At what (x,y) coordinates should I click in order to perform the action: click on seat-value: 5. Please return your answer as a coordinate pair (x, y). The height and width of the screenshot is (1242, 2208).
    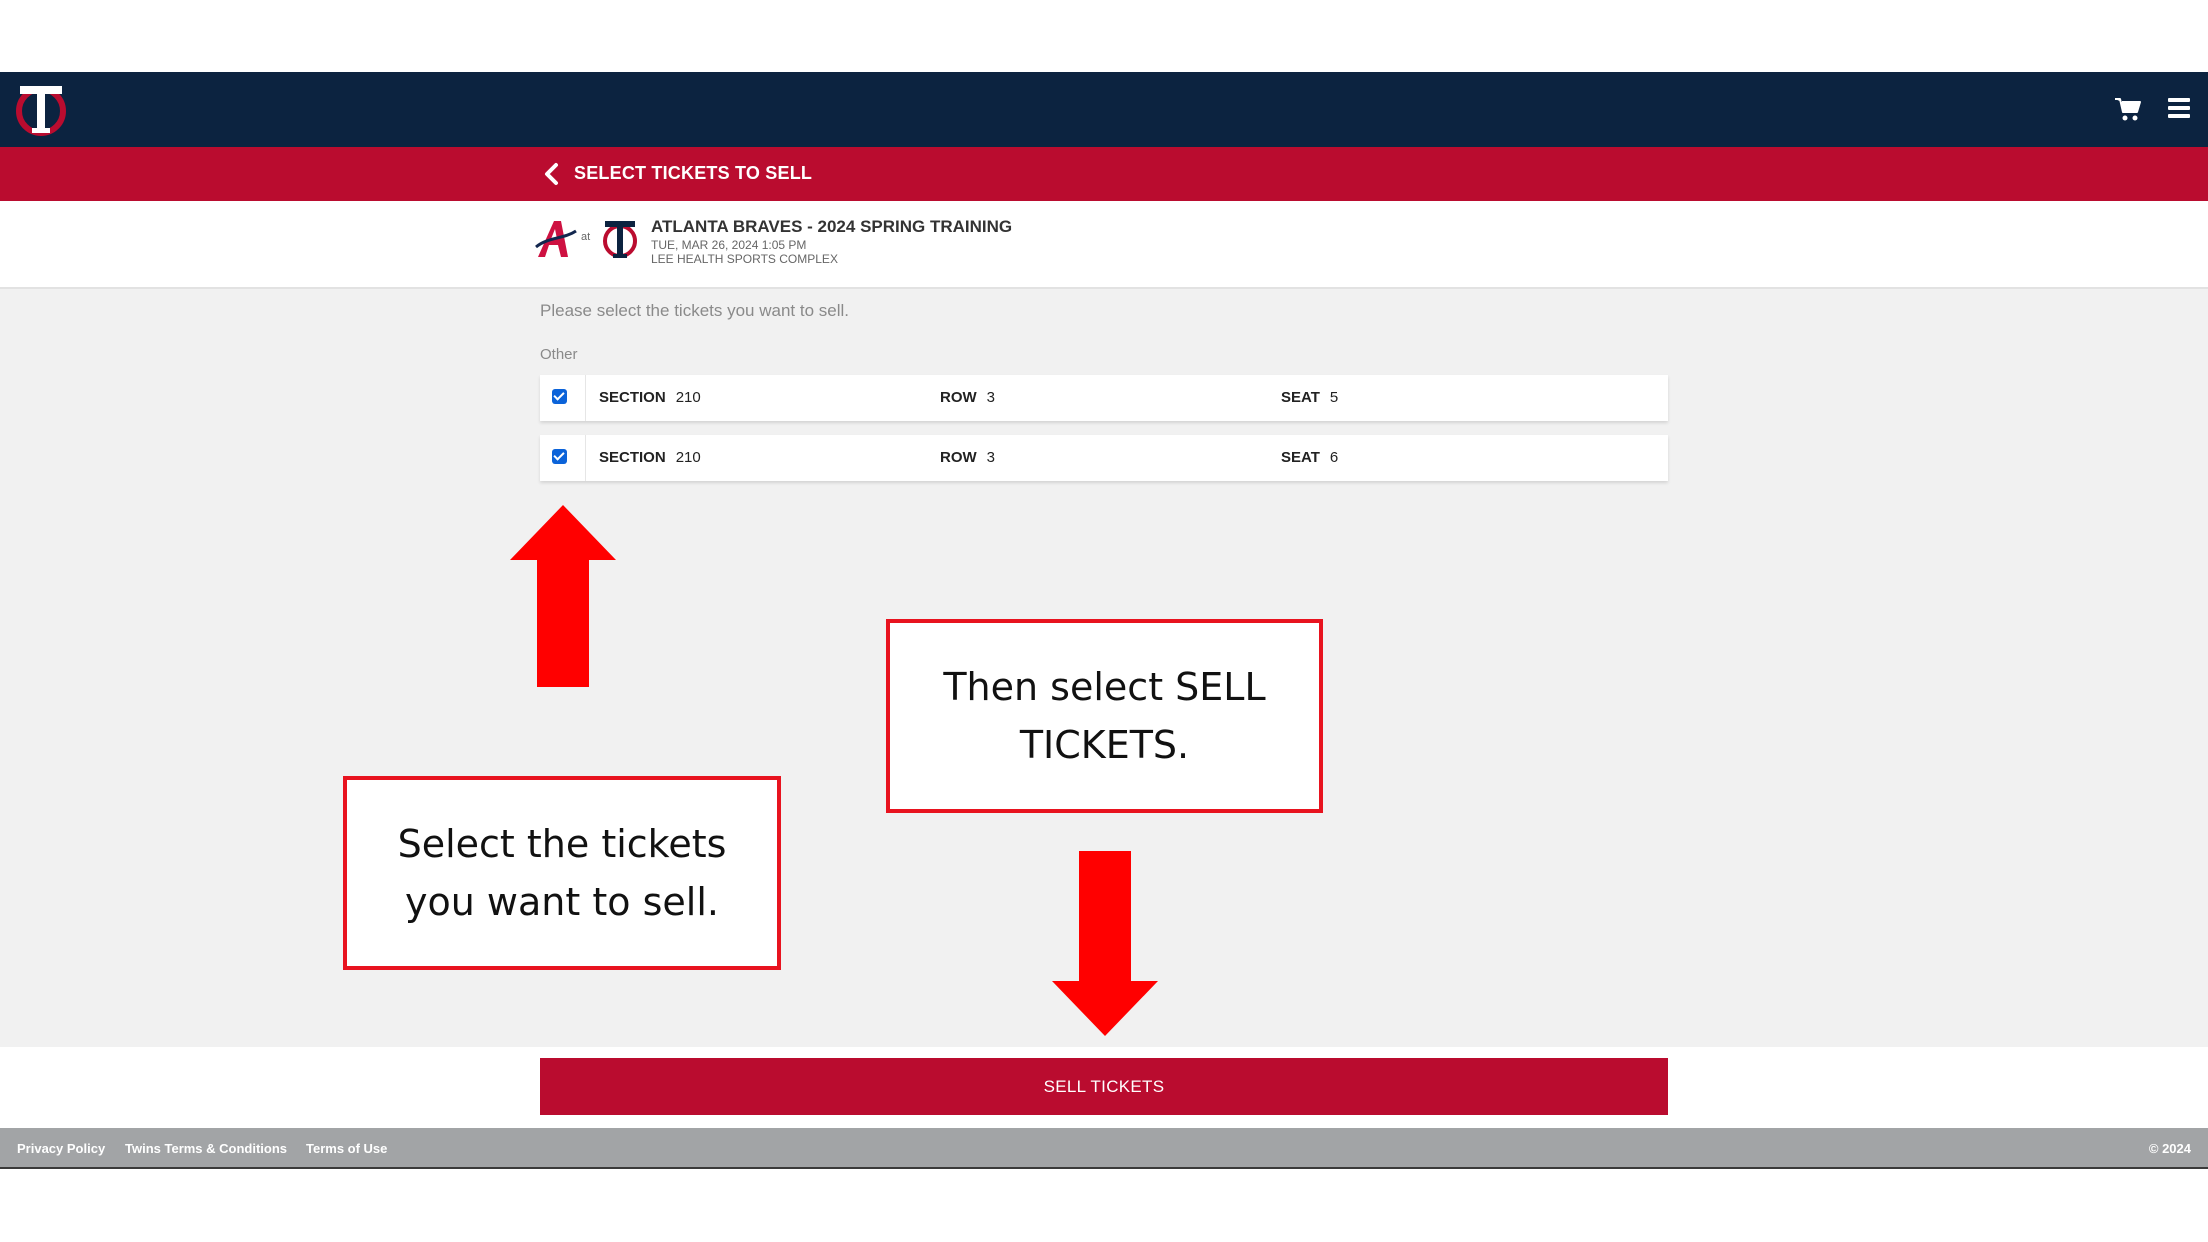
    Looking at the image, I should click on (1334, 397).